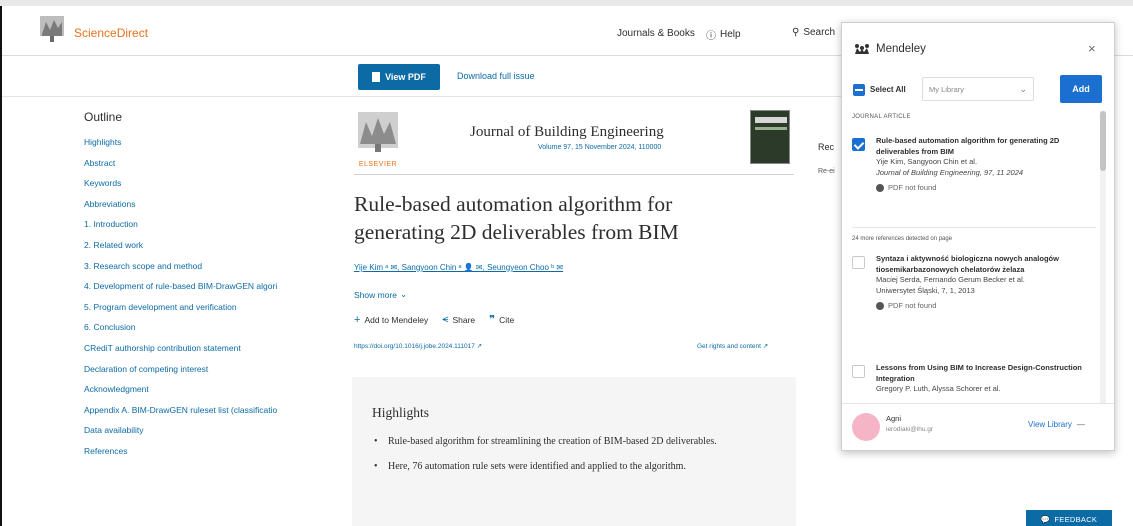  I want to click on download-full-issue-link: Download full issue, so click(496, 76).